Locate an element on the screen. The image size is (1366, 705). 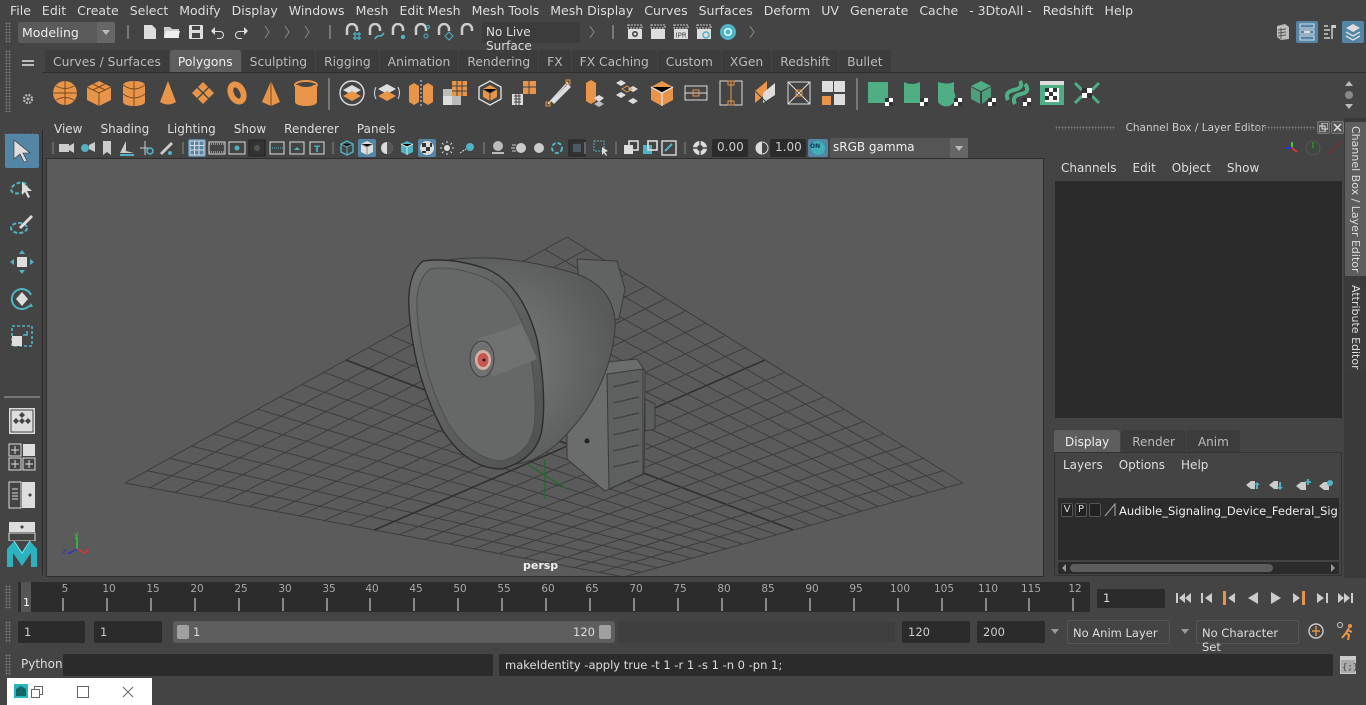
select-tool-icon is located at coordinates (22, 151).